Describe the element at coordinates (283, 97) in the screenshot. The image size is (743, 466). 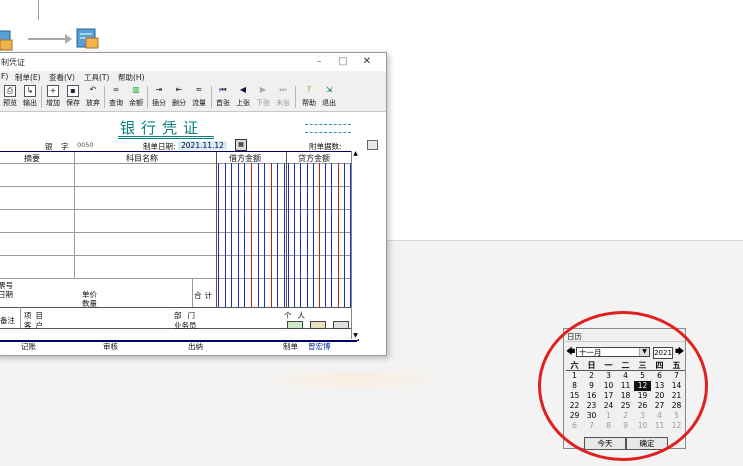
I see `last-button: ⏭ 末张` at that location.